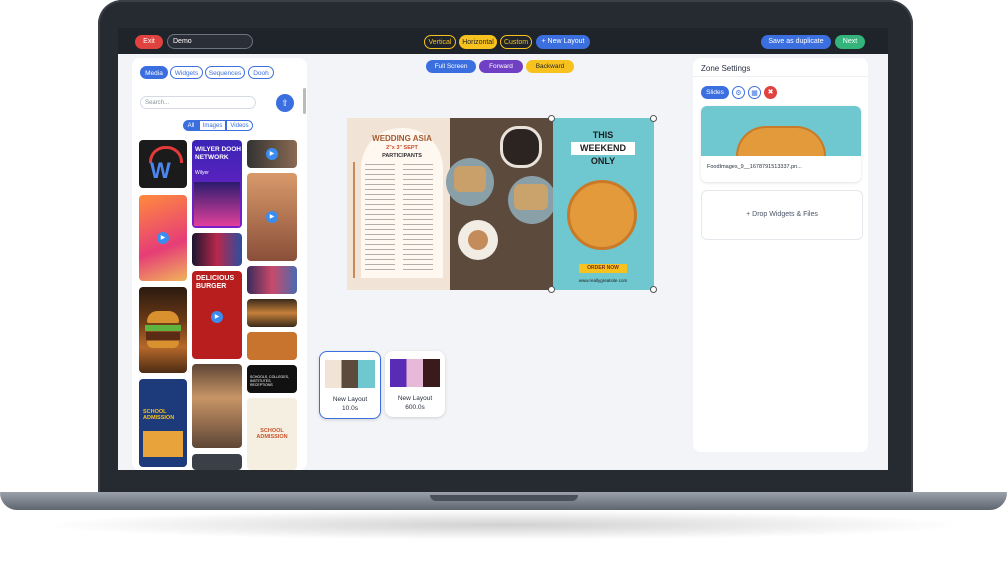 The width and height of the screenshot is (1007, 562). I want to click on delete-icon: ✖, so click(770, 92).